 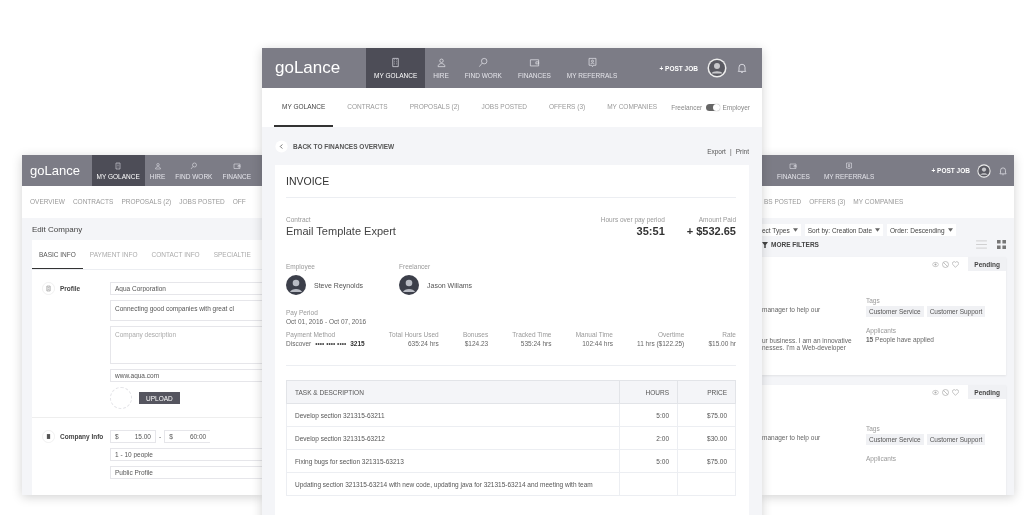 I want to click on role-toggle, so click(x=712, y=107).